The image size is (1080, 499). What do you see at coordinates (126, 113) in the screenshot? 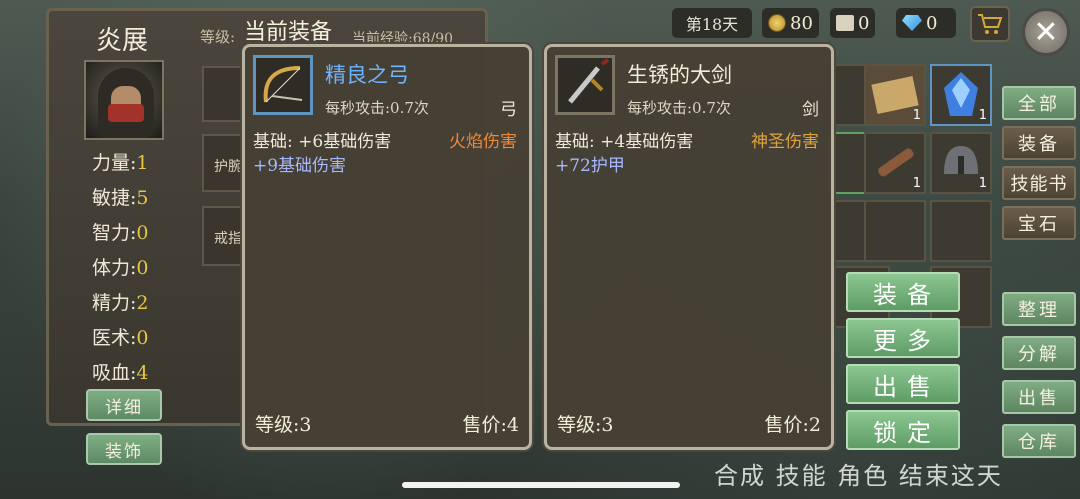
I see `mask-shape` at bounding box center [126, 113].